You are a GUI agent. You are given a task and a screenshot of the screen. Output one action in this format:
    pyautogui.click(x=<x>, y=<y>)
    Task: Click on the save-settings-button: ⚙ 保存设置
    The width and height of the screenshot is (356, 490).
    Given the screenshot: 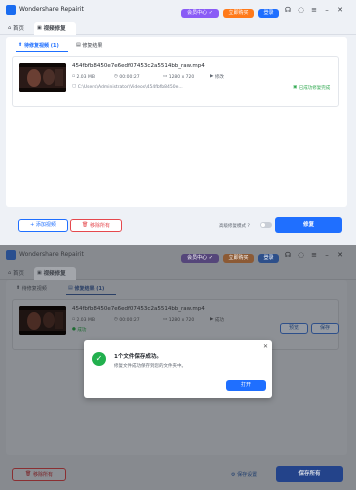 What is the action you would take?
    pyautogui.click(x=244, y=475)
    